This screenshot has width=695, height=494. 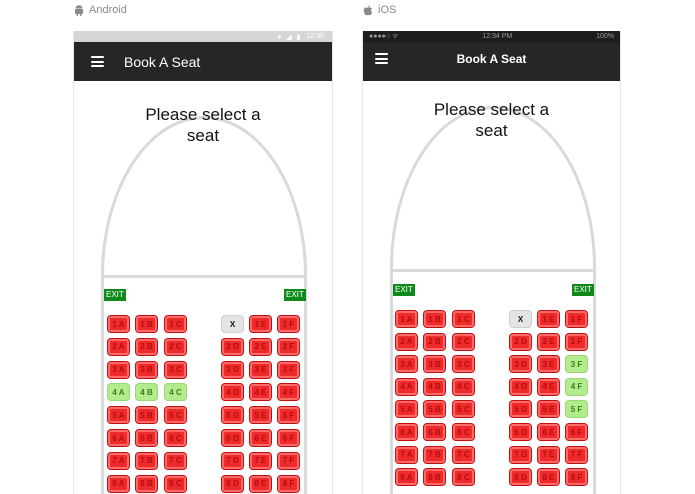 What do you see at coordinates (497, 36) in the screenshot?
I see `ios-status-time: 12:34 PM` at bounding box center [497, 36].